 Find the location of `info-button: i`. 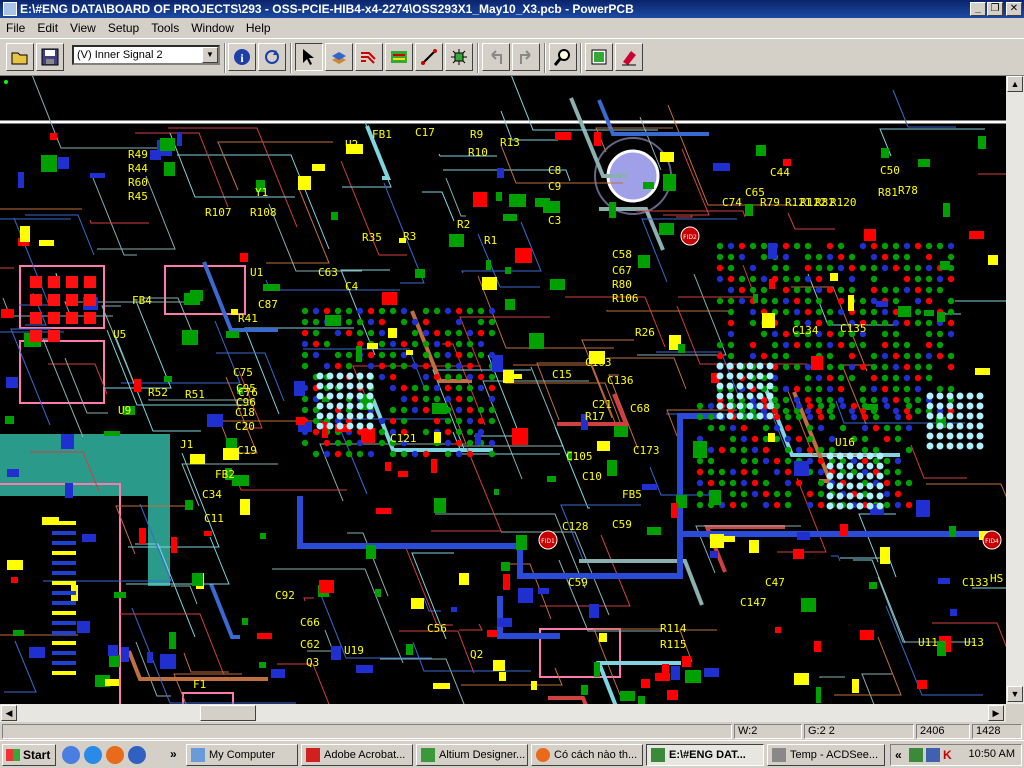

info-button: i is located at coordinates (242, 57).